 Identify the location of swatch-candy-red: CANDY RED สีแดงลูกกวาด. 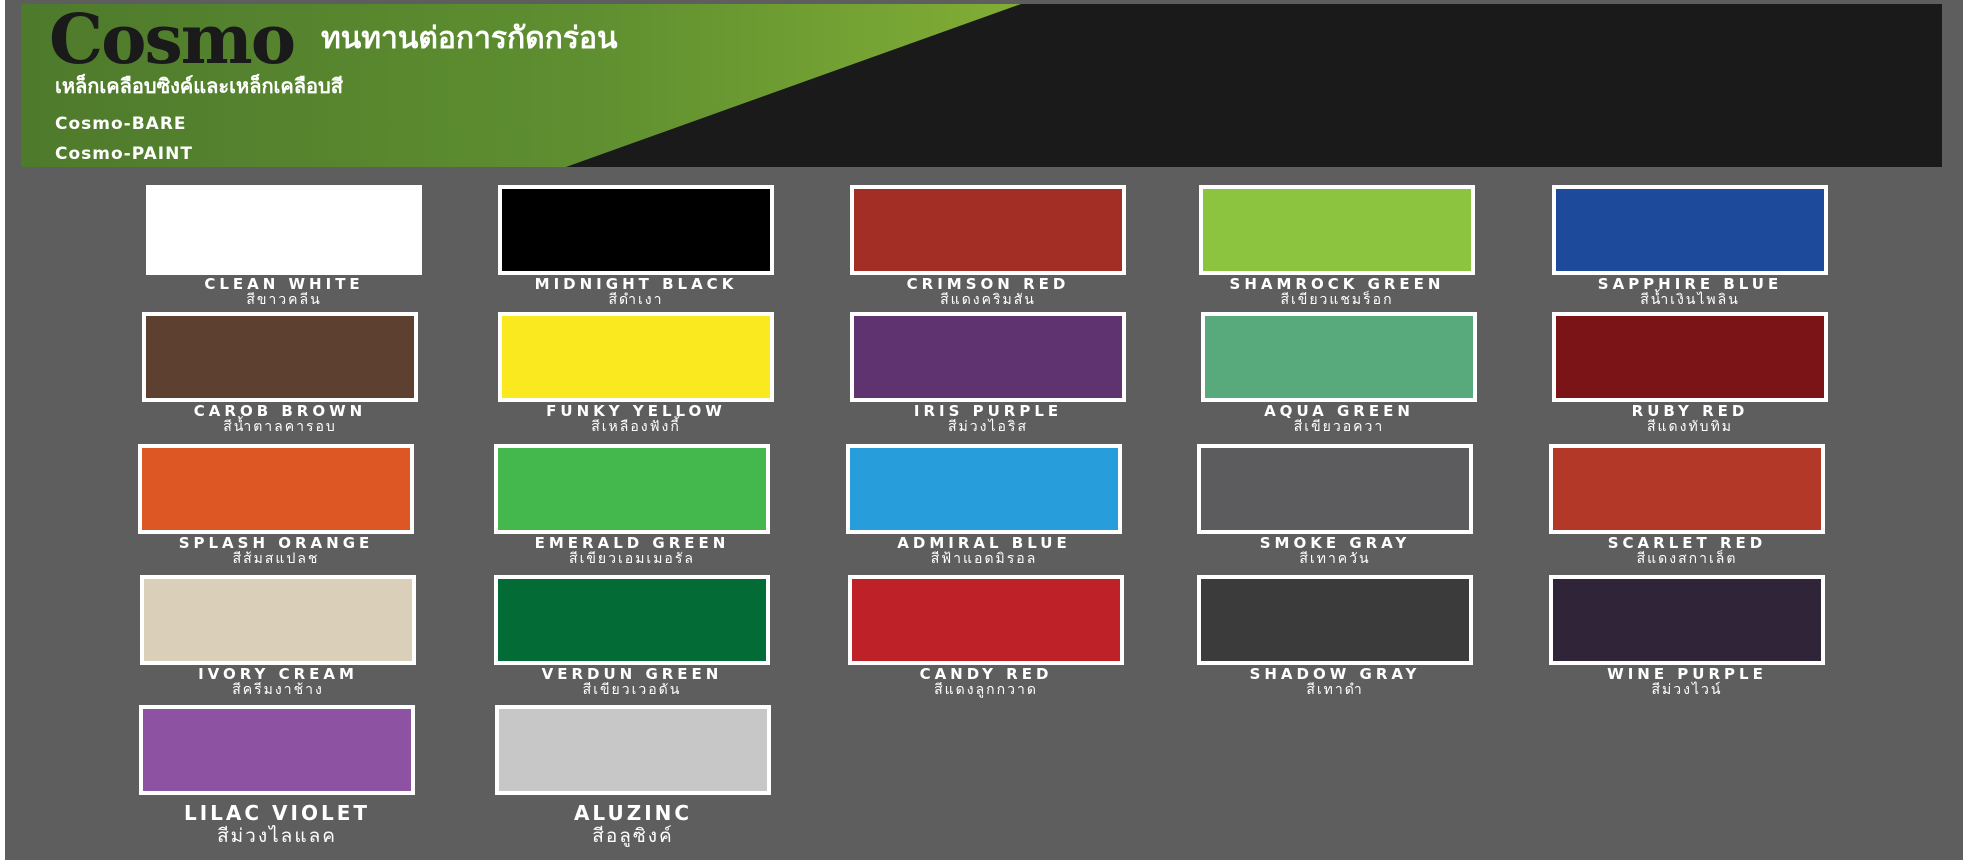
(986, 640).